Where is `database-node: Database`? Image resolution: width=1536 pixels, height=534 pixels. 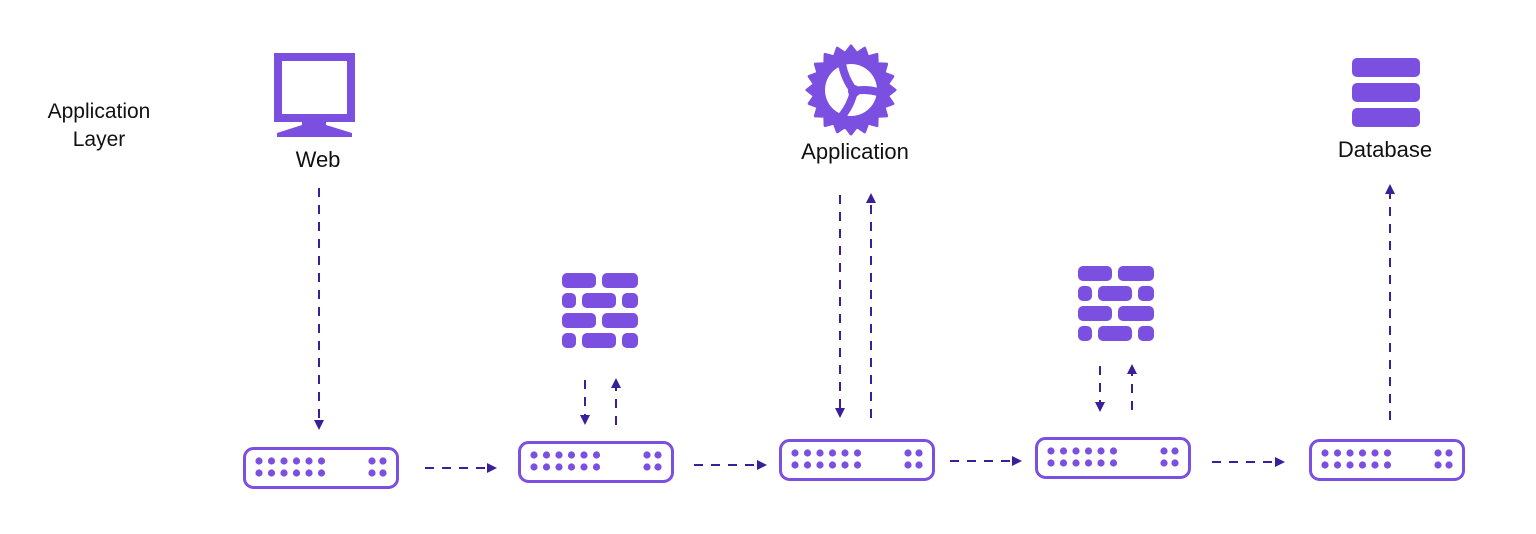 database-node: Database is located at coordinates (1385, 110).